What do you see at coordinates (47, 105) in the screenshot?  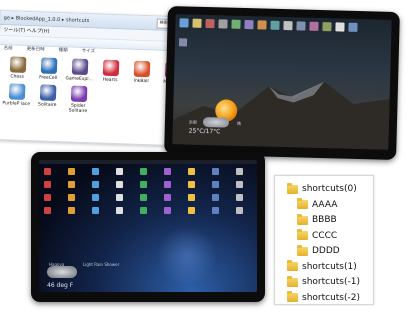 I see `file-label: Solitaire` at bounding box center [47, 105].